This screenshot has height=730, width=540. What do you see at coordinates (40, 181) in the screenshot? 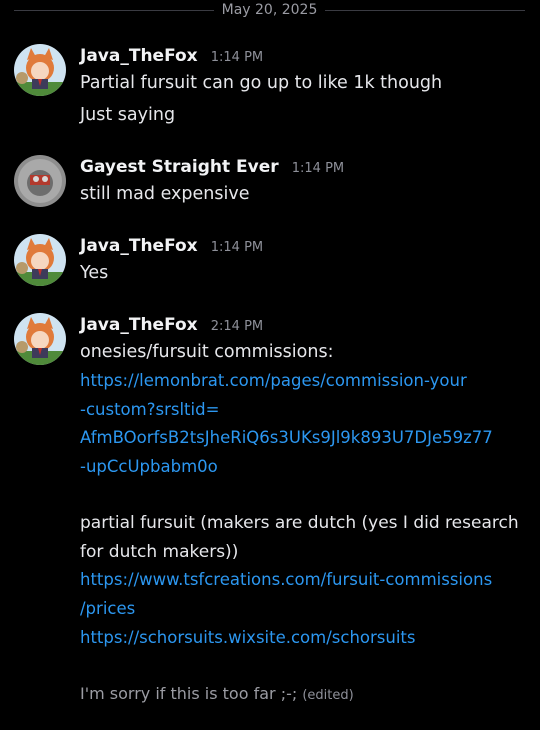
I see `avatar-gayest-straight-ever` at bounding box center [40, 181].